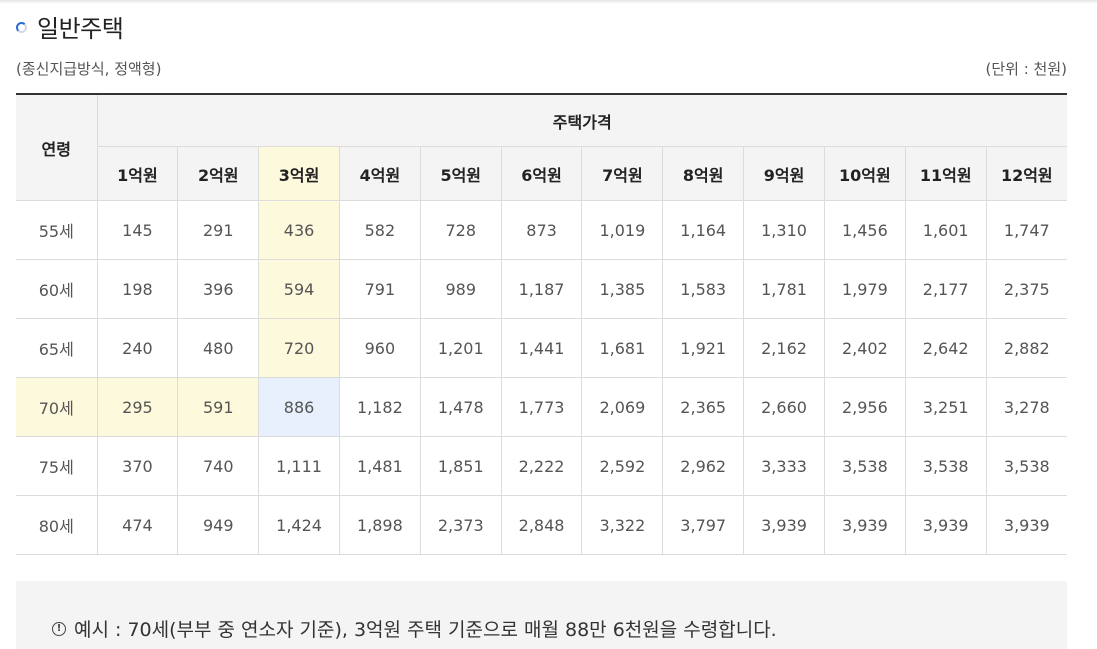  I want to click on amount-cell: 145, so click(137, 230).